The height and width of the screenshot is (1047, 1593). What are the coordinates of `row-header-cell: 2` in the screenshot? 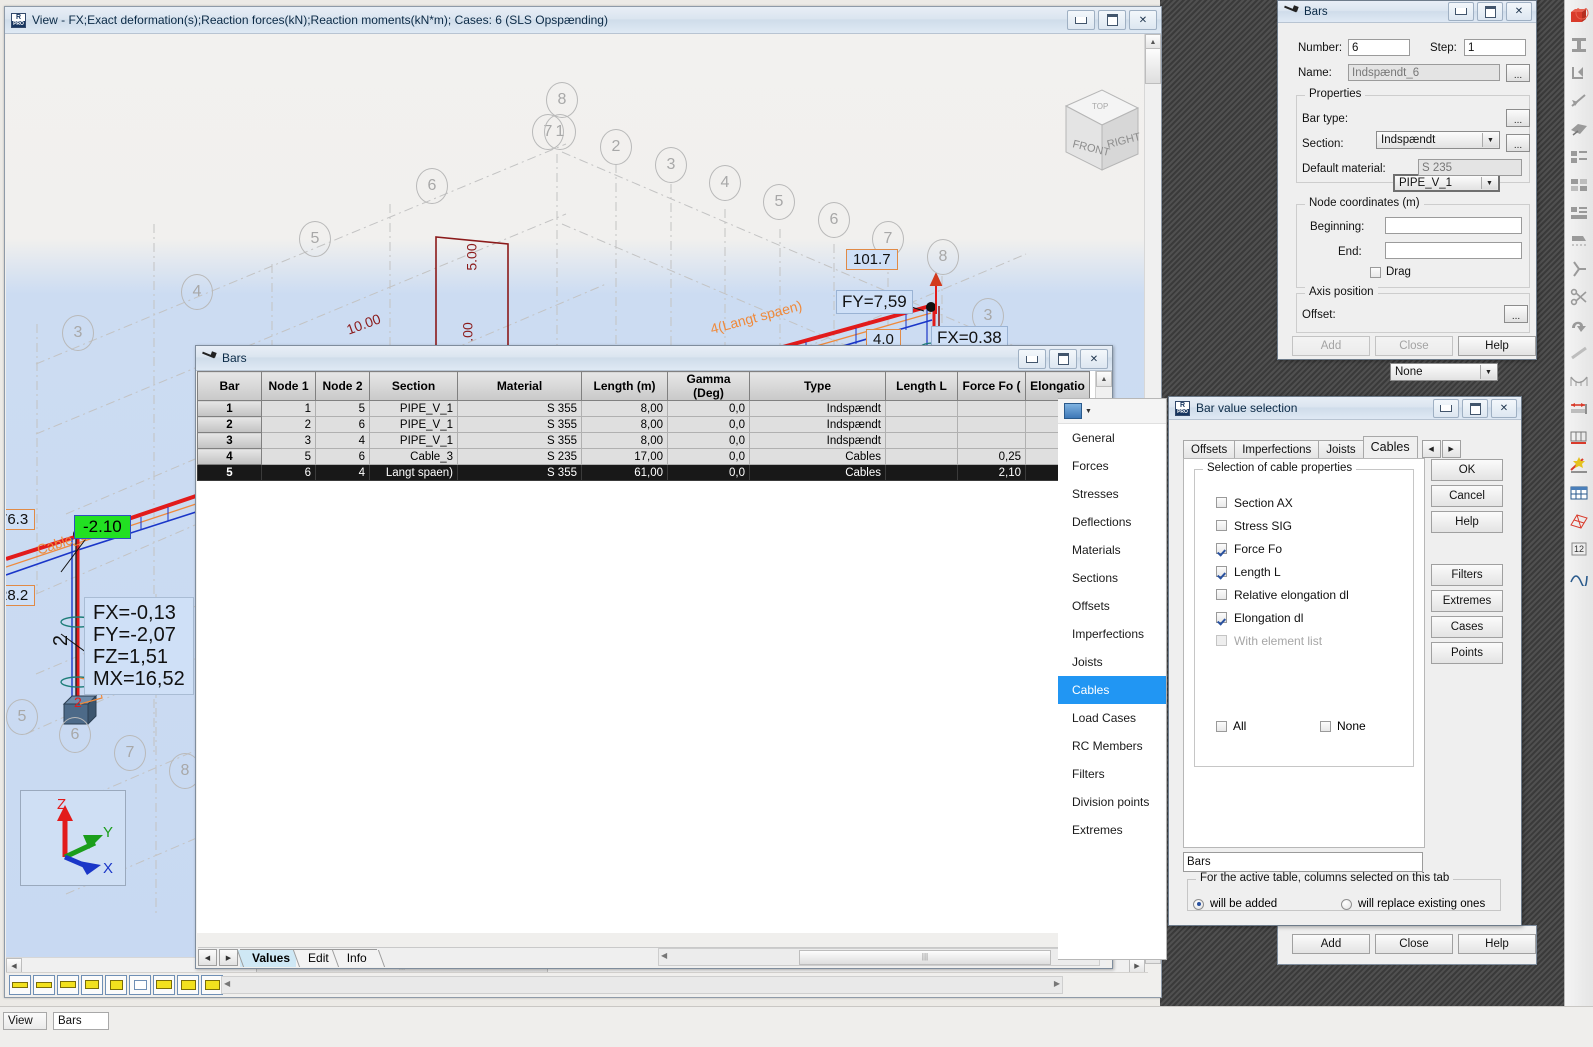 It's located at (229, 424).